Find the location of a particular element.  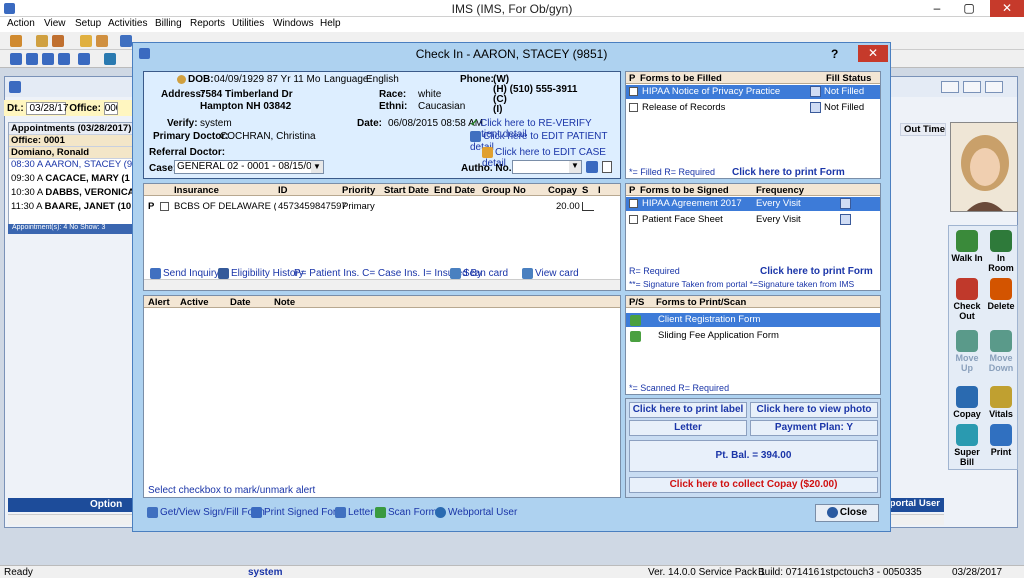

form-to-sign-row: Patient Face Sheet Every Visit is located at coordinates (753, 220).